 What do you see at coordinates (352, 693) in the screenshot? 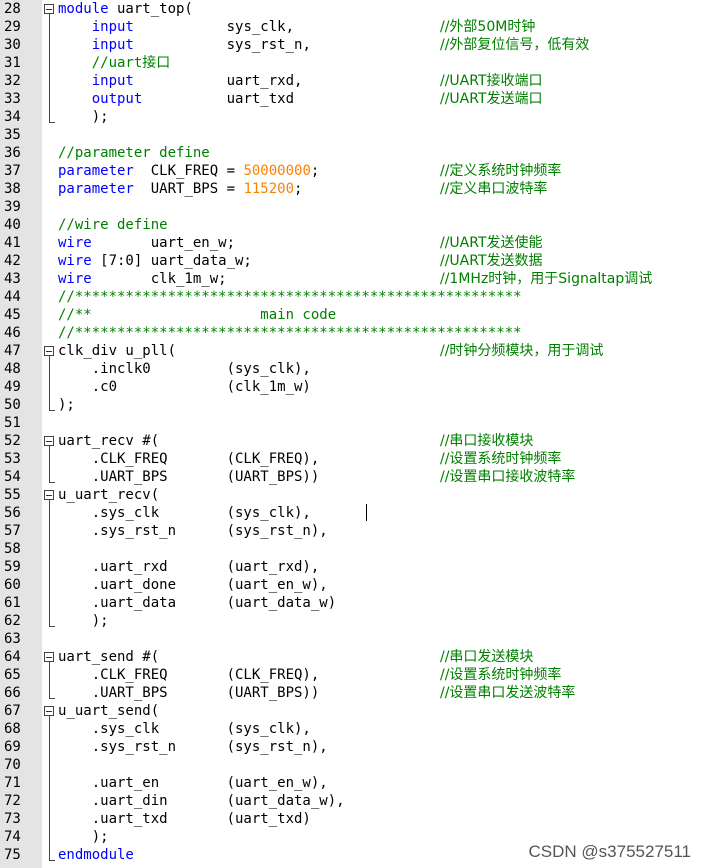
I see `code-line: 66 .UART_BPS (UART_BPS)) //设置串口发送波特率` at bounding box center [352, 693].